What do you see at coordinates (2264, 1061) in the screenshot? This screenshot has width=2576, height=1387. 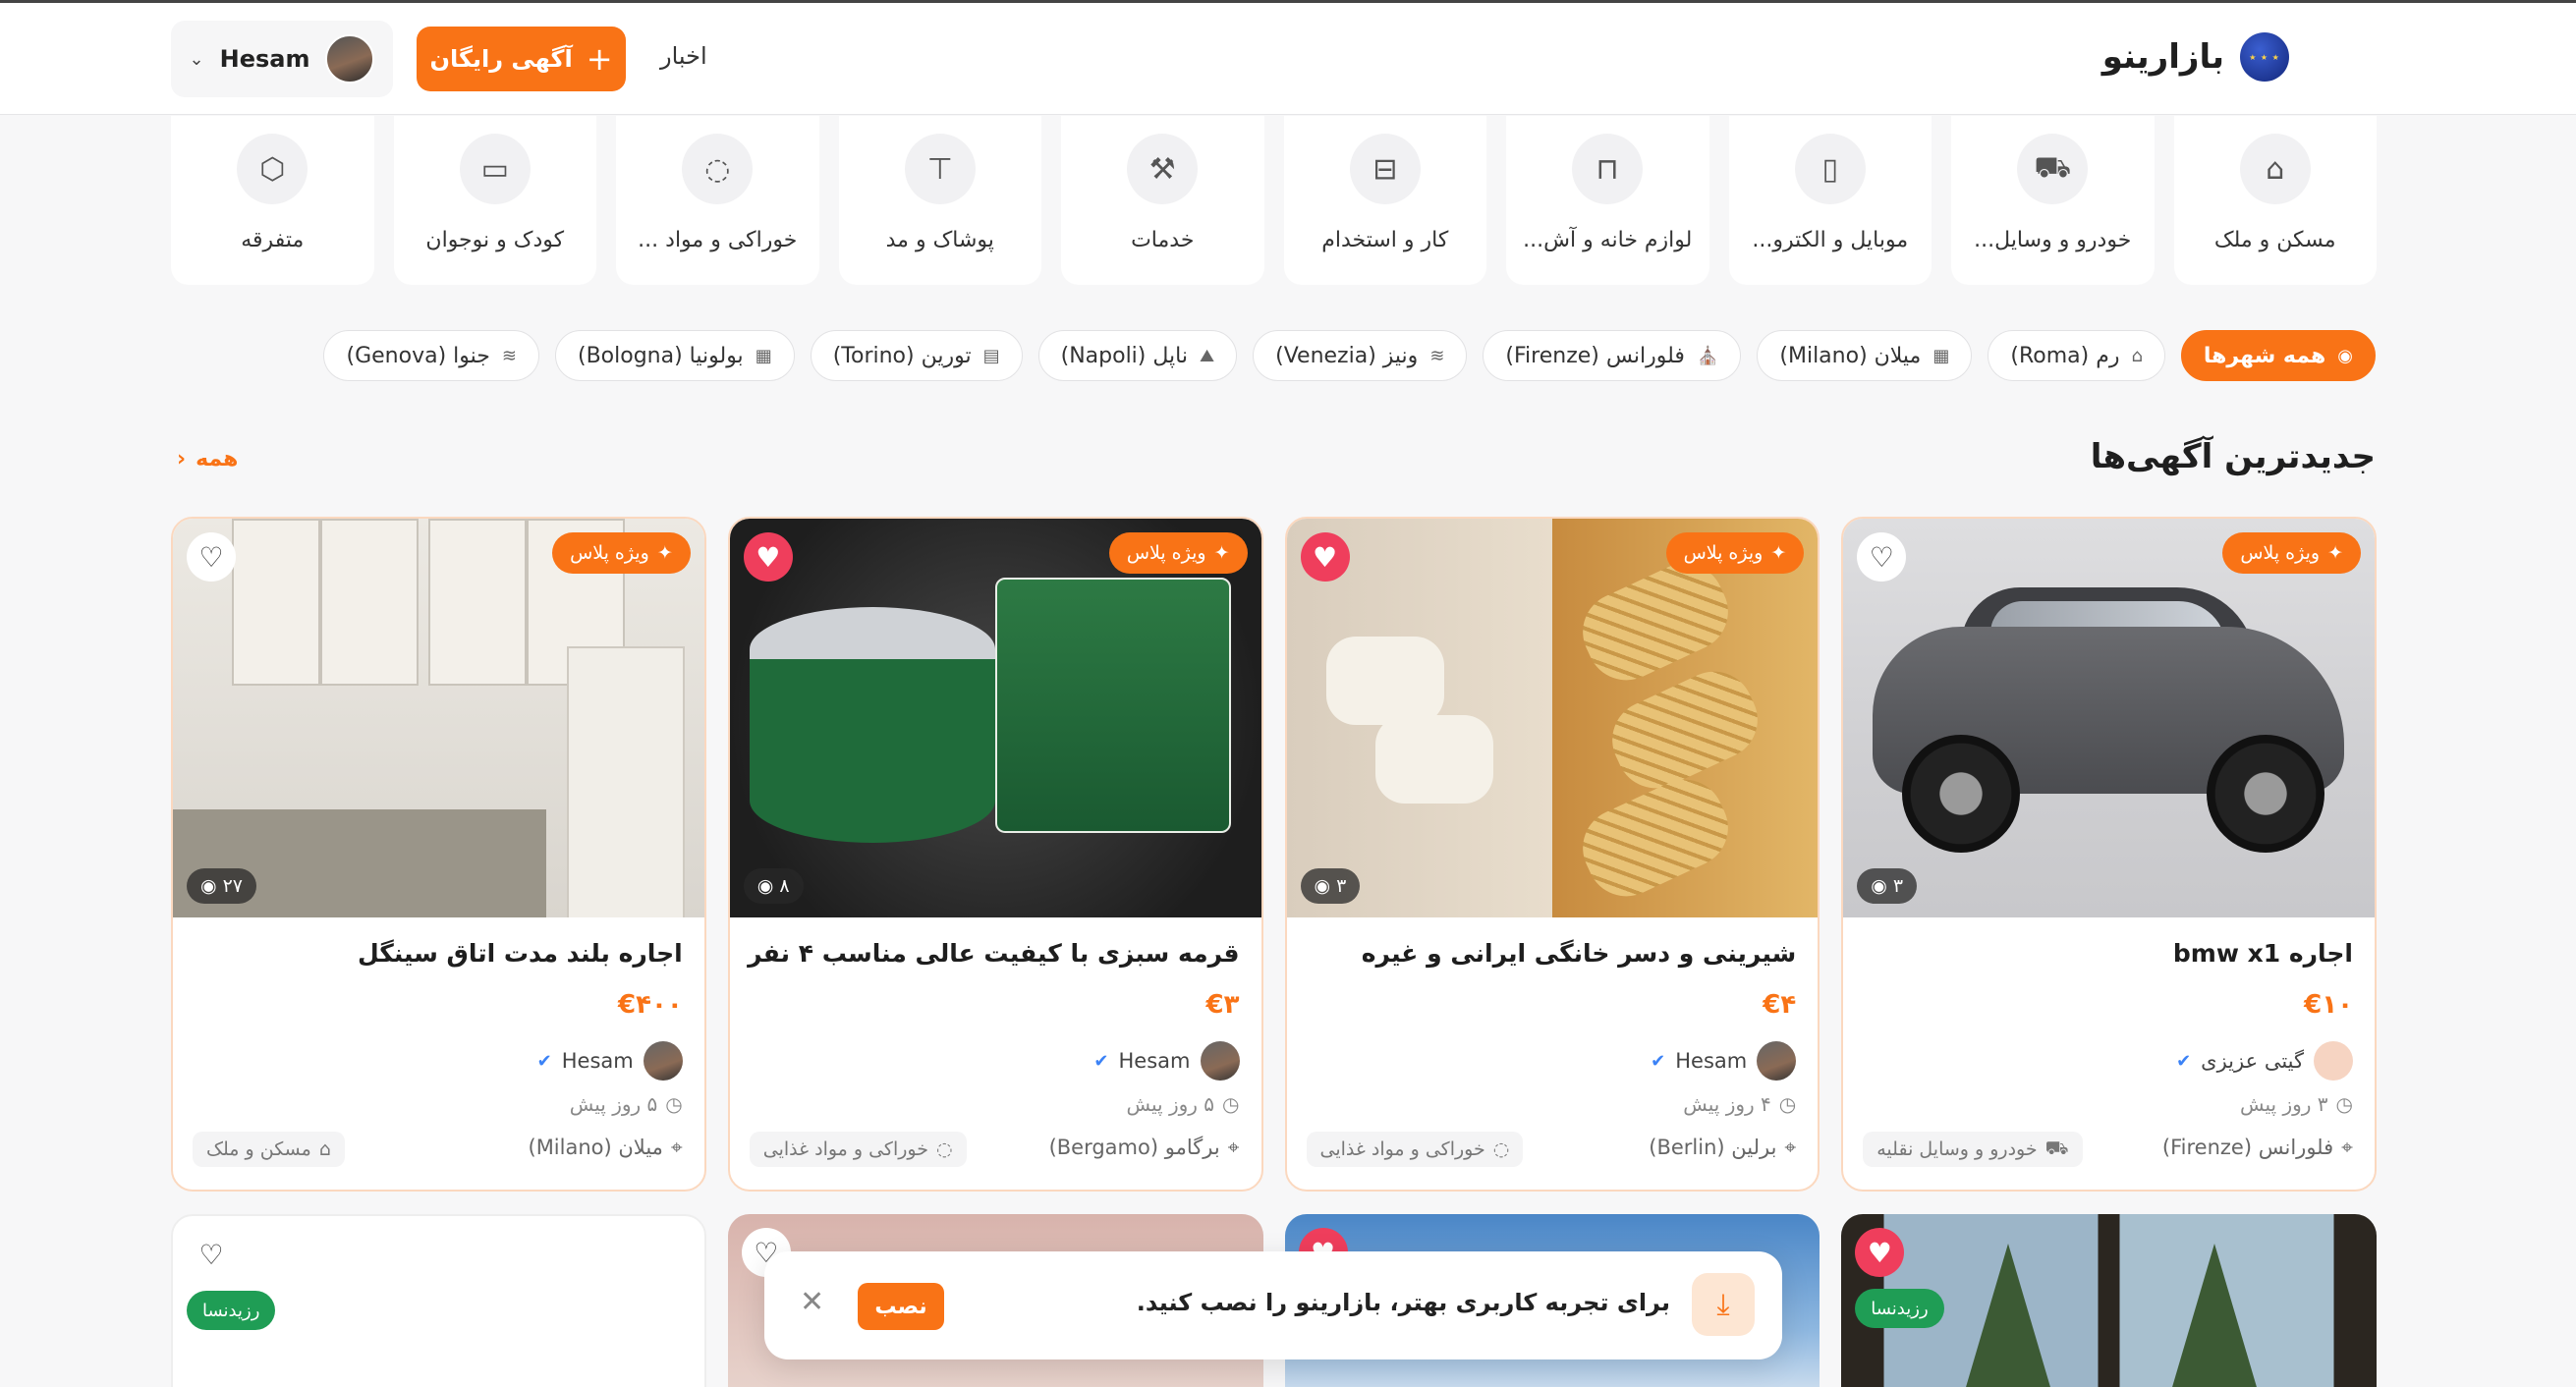 I see `listing-seller: گیتی عزیزی ✔` at bounding box center [2264, 1061].